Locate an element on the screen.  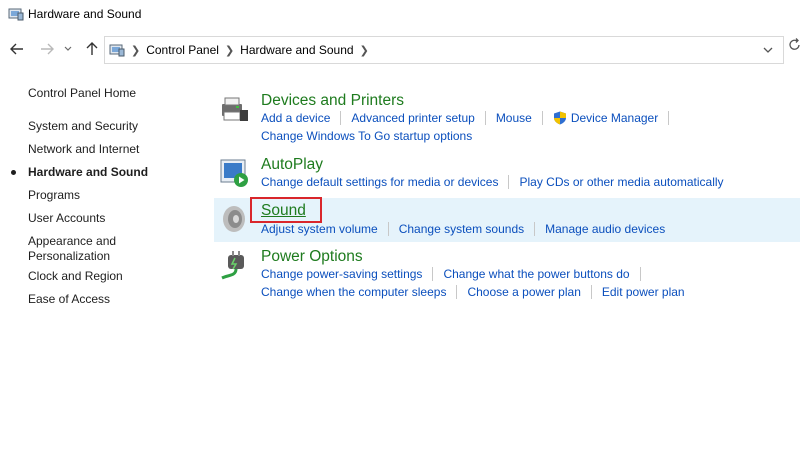
uac-shield-icon is located at coordinates (559, 118).